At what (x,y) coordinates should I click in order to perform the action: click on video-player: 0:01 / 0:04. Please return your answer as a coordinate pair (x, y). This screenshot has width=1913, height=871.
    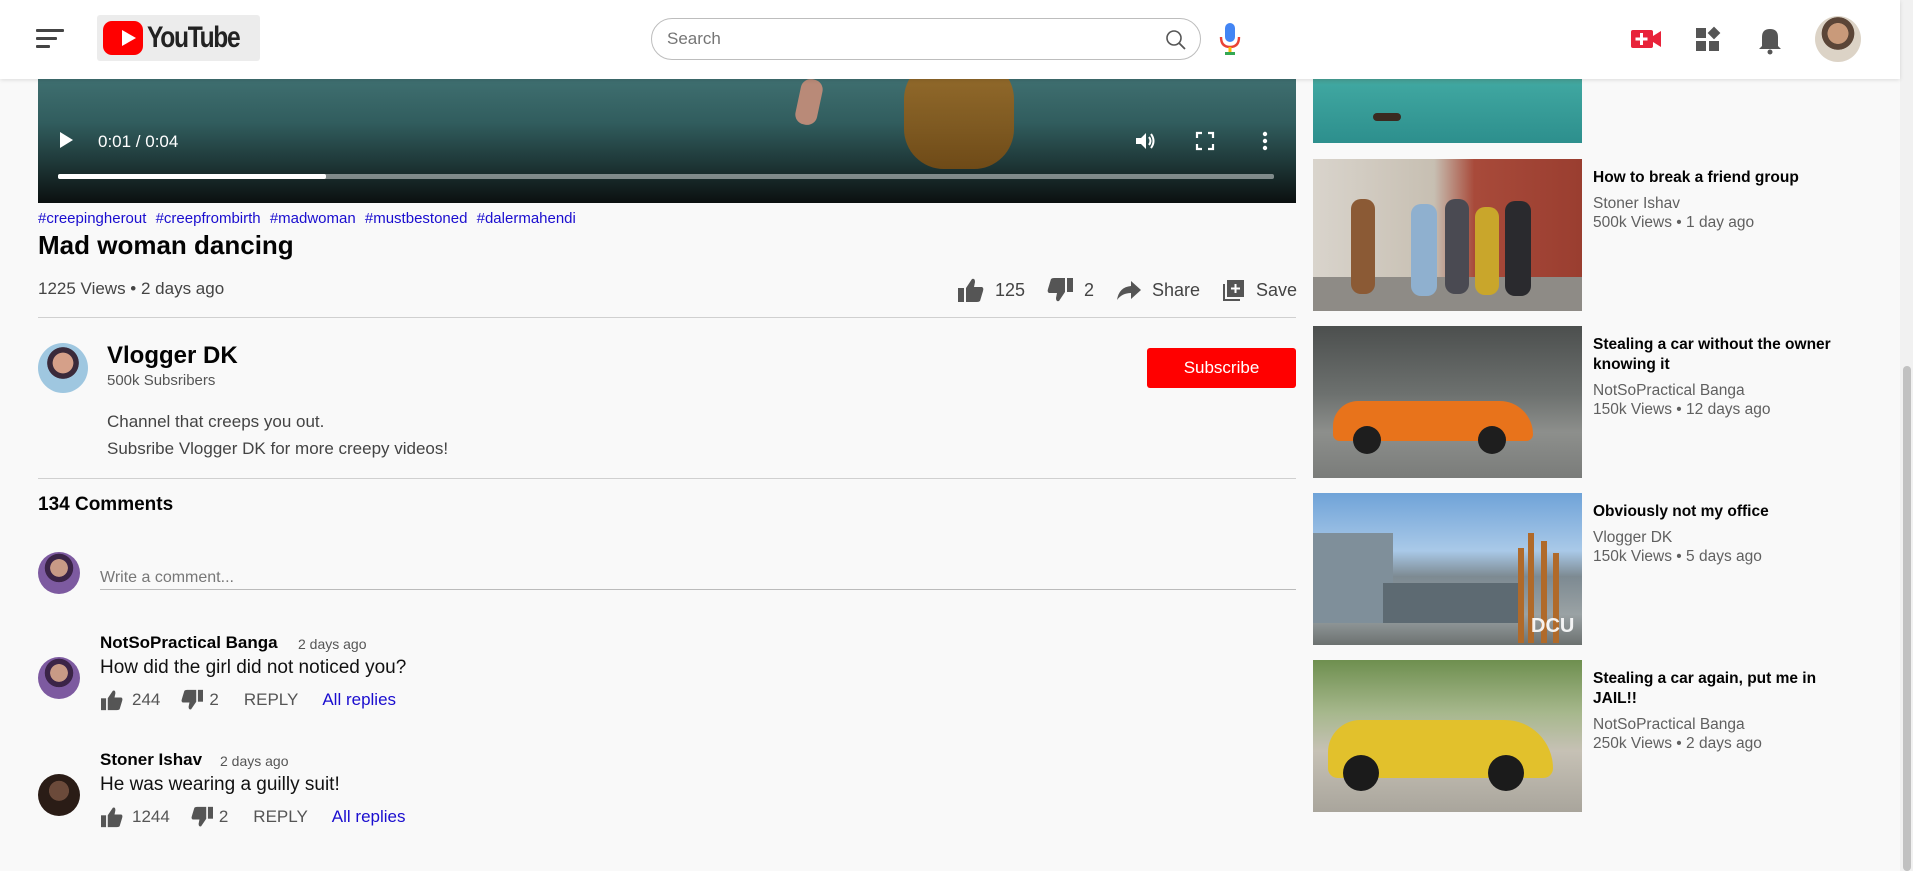
    Looking at the image, I should click on (667, 141).